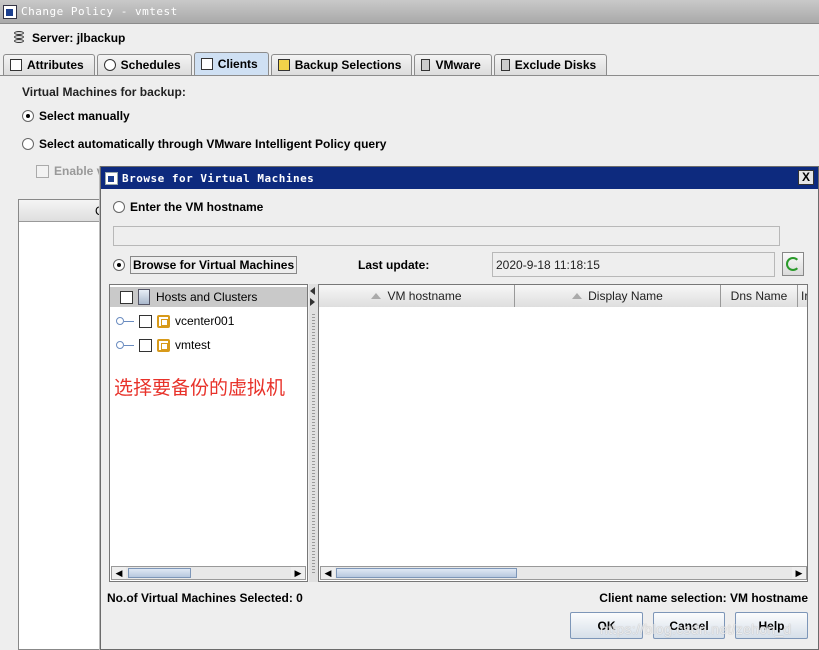  Describe the element at coordinates (703, 598) in the screenshot. I see `client-name-selection-status: Client name selection: VM hostname` at that location.